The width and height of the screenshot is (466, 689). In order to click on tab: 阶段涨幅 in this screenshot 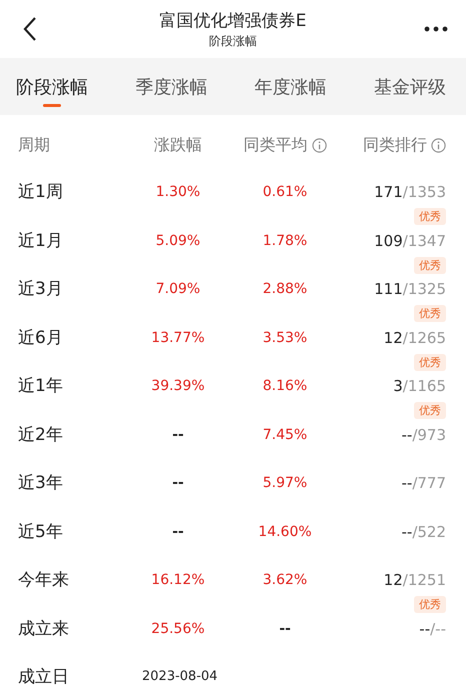, I will do `click(52, 86)`.